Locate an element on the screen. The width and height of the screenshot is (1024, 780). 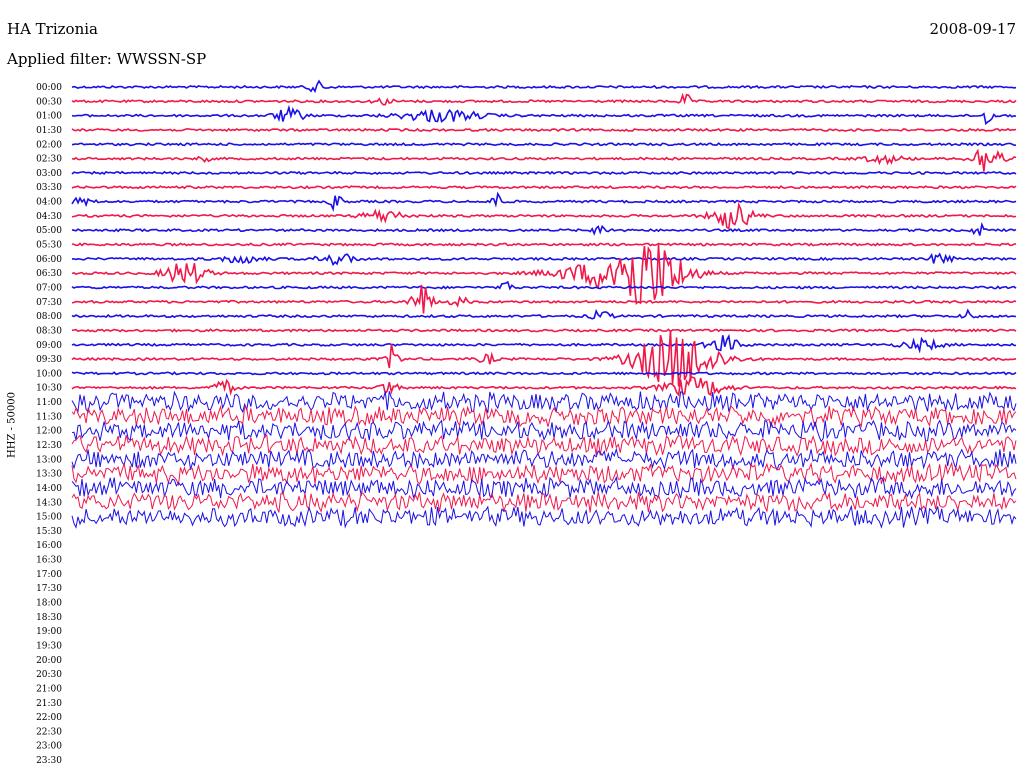
time-tick-label: 11:00 is located at coordinates (49, 403).